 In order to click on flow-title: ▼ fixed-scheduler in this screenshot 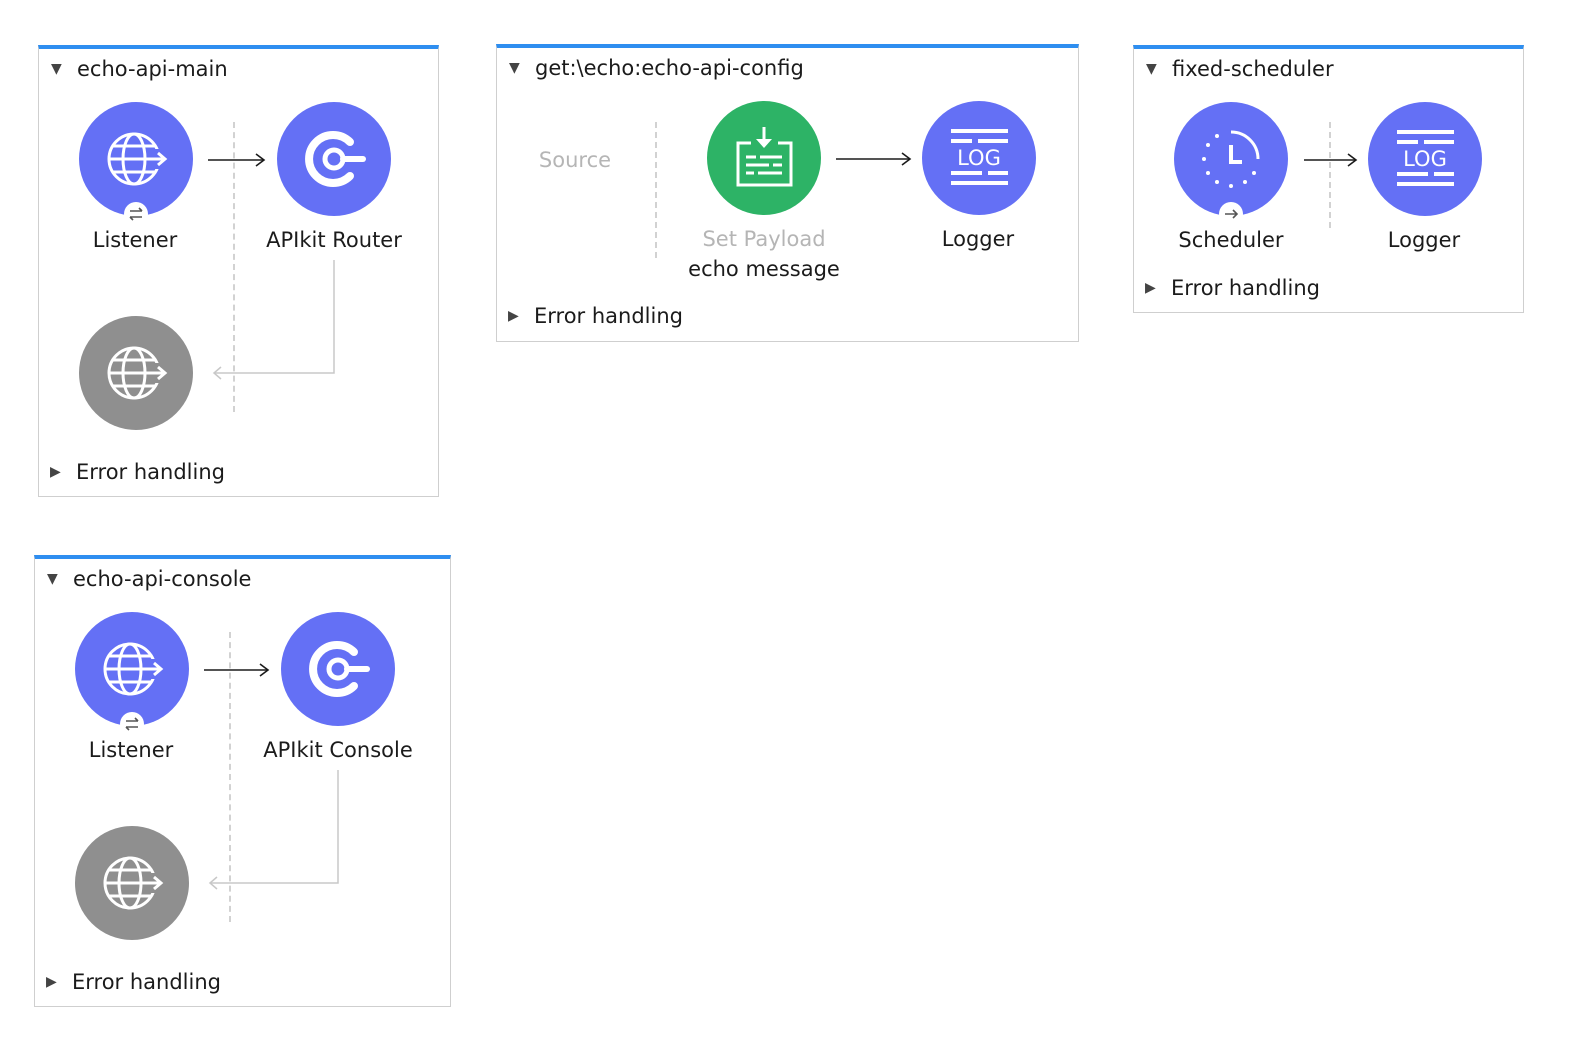, I will do `click(1240, 69)`.